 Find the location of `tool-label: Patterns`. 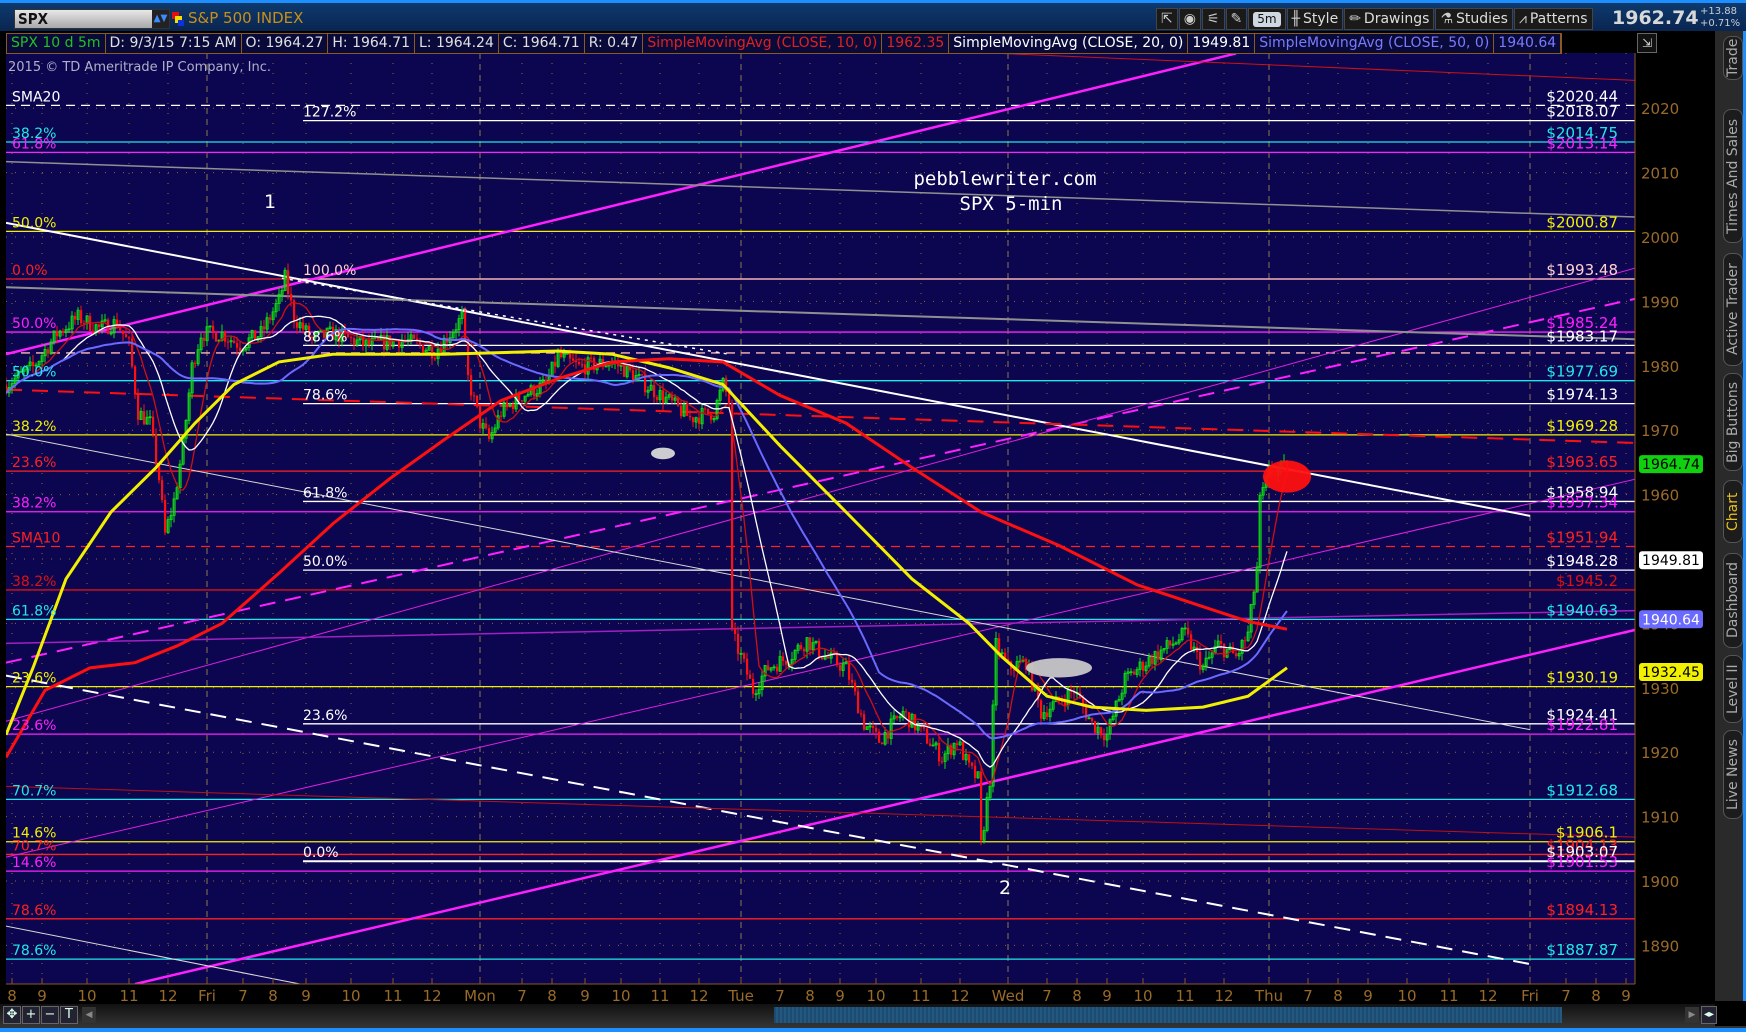

tool-label: Patterns is located at coordinates (1558, 19).